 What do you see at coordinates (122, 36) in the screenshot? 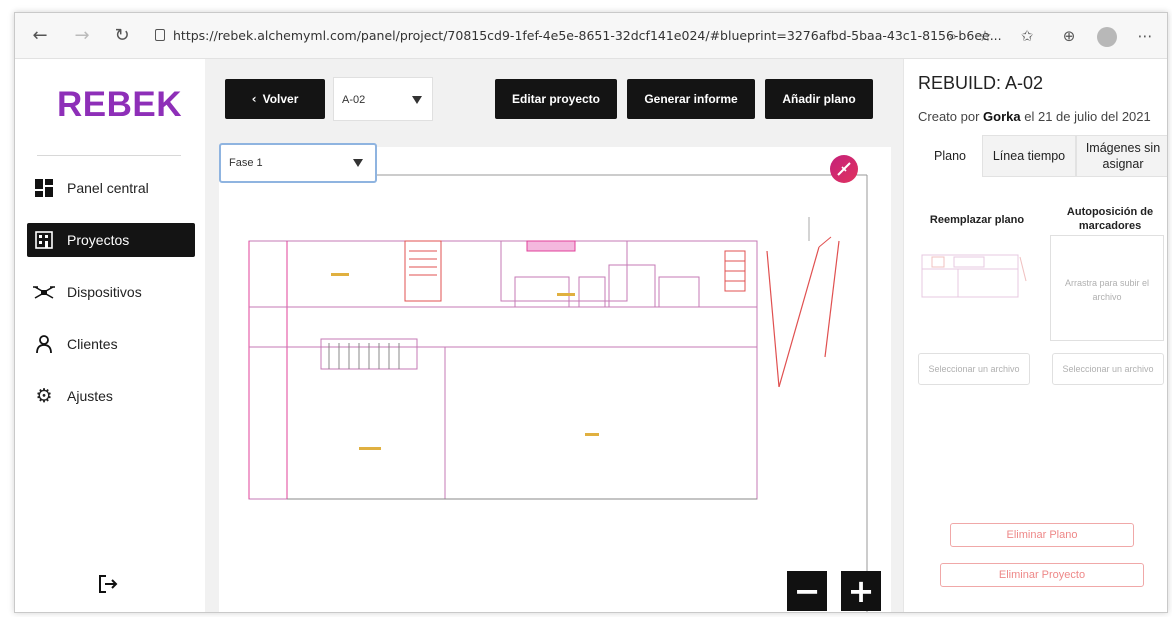
I see `reload-icon: ↻` at bounding box center [122, 36].